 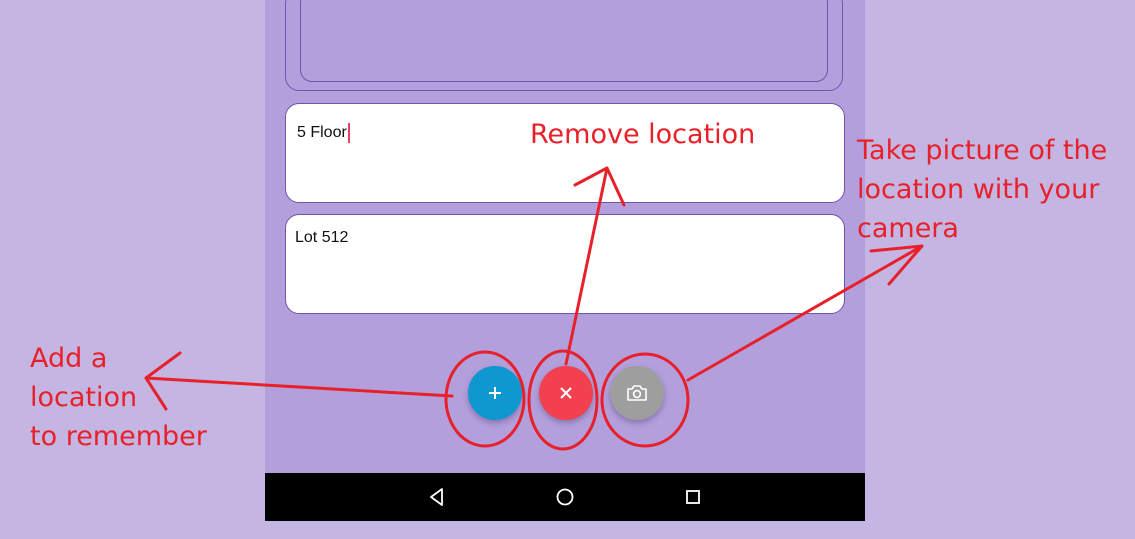 I want to click on camera-button-circle, so click(x=645, y=400).